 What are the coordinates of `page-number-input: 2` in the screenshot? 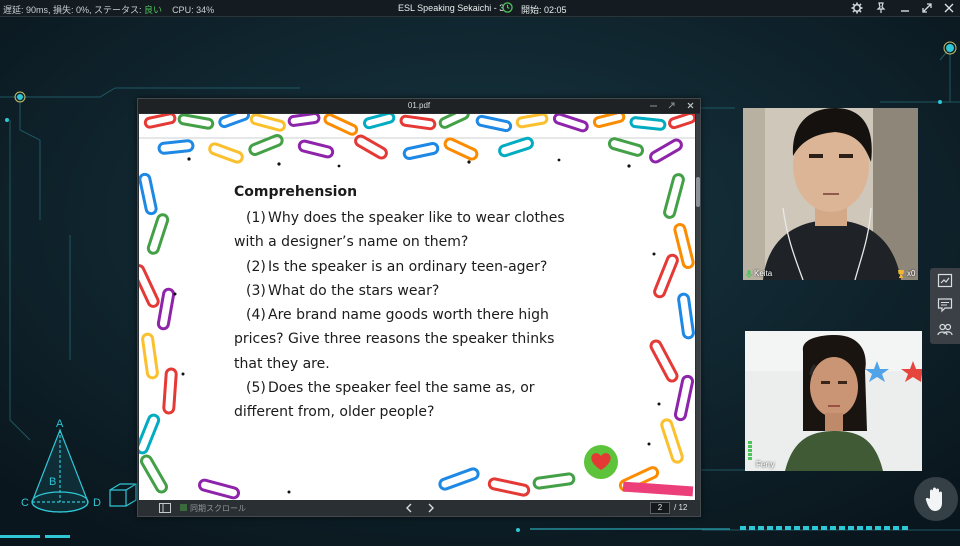 It's located at (660, 508).